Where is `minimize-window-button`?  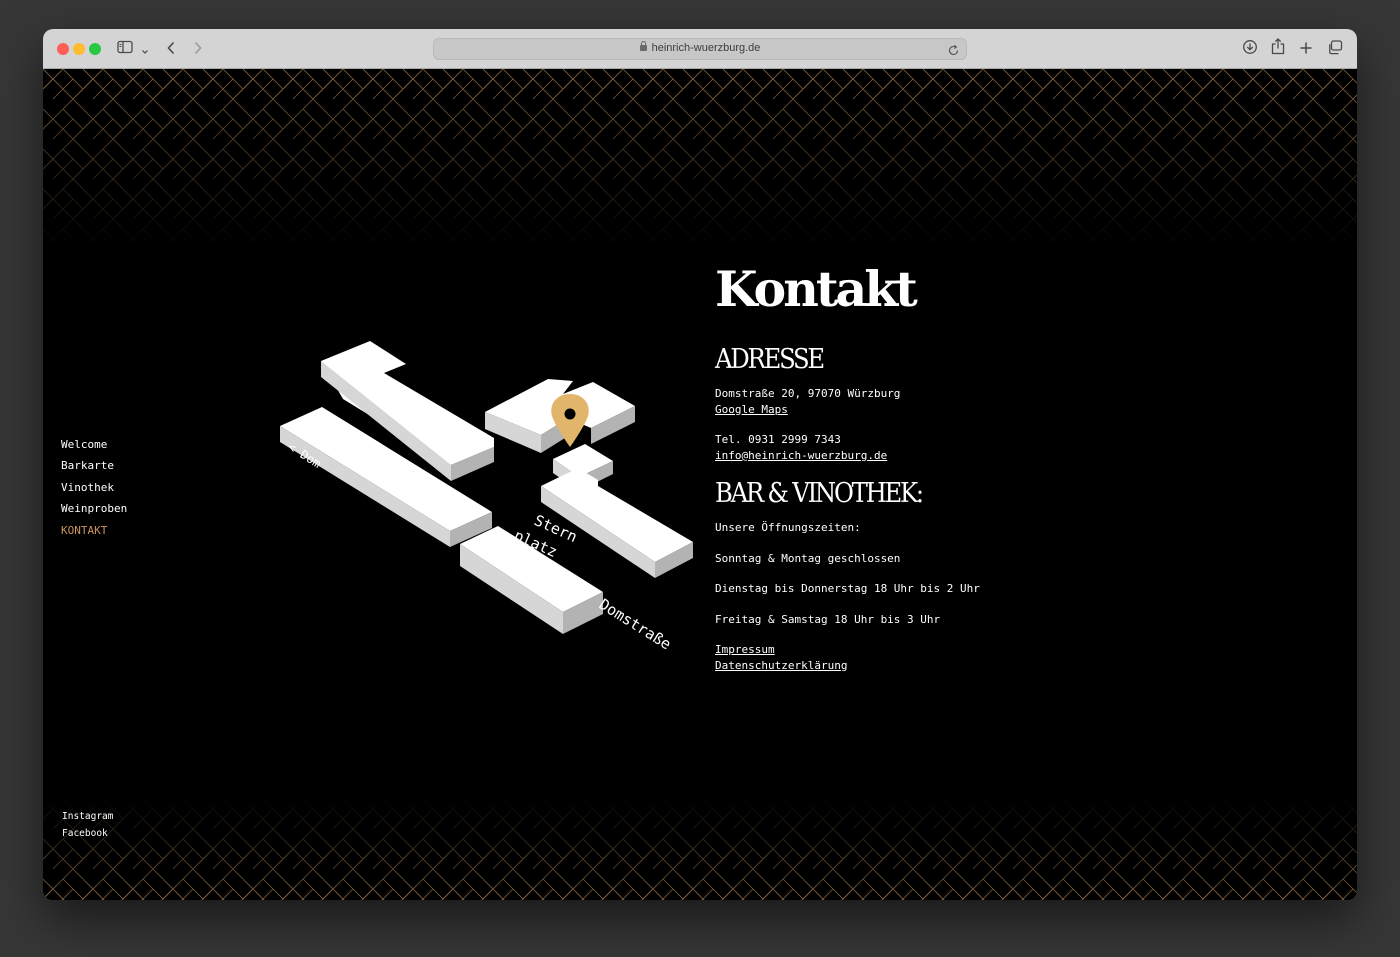
minimize-window-button is located at coordinates (79, 49).